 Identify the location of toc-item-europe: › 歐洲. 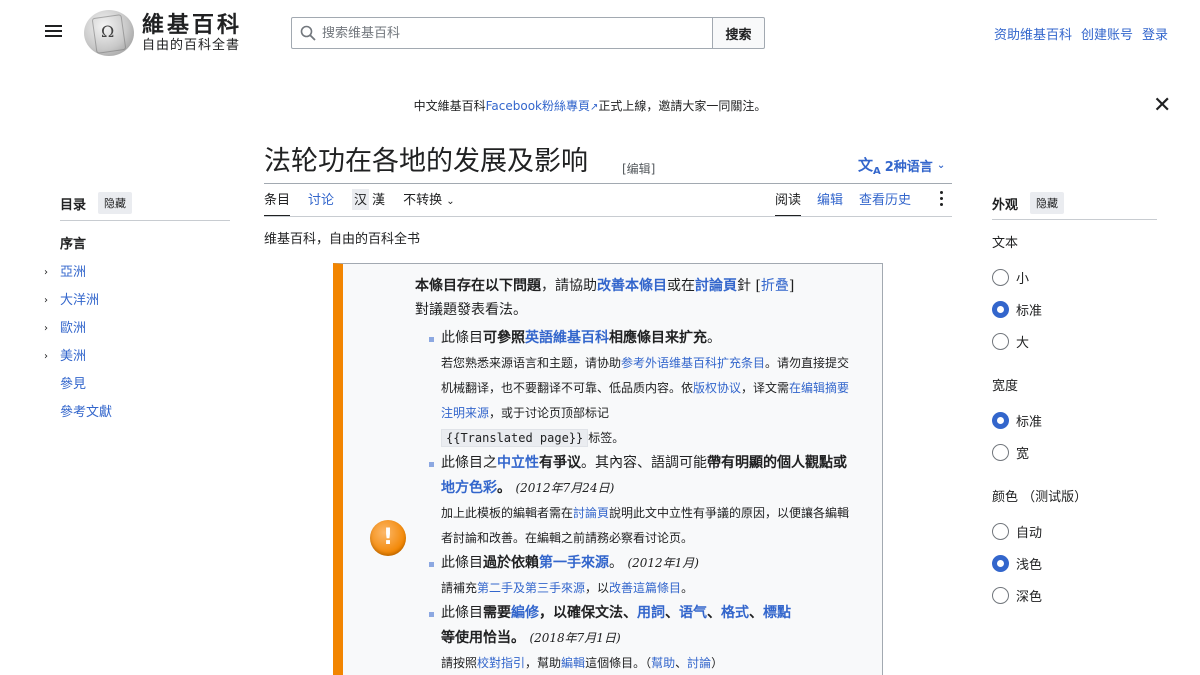
(78, 329).